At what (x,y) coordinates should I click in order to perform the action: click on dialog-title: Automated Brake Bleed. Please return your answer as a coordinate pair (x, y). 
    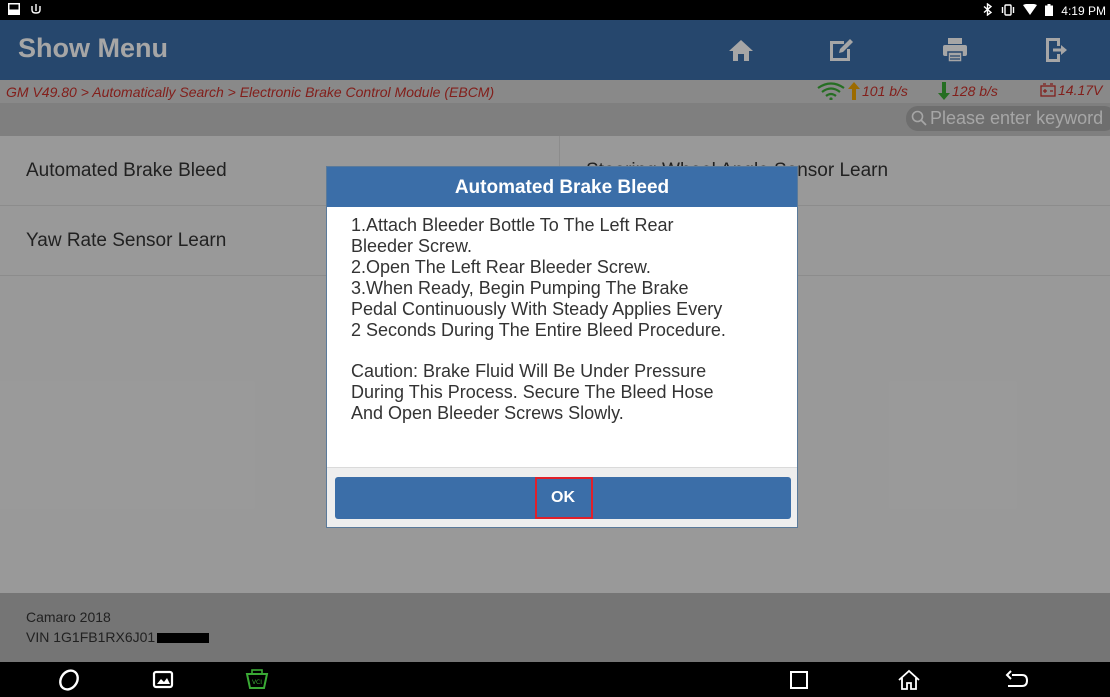
    Looking at the image, I should click on (562, 187).